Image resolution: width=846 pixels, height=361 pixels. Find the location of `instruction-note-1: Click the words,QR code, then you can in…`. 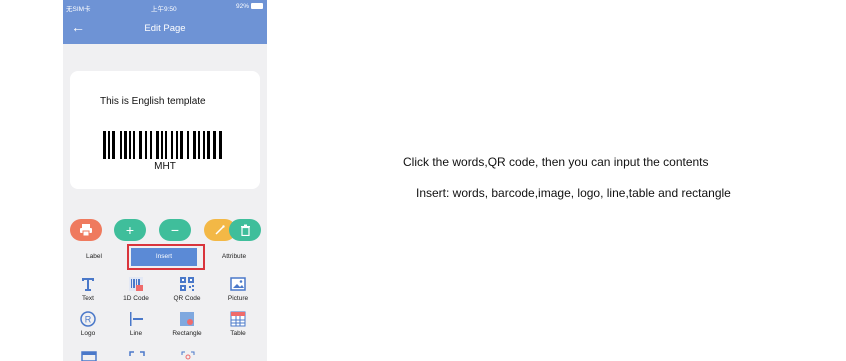

instruction-note-1: Click the words,QR code, then you can in… is located at coordinates (556, 162).